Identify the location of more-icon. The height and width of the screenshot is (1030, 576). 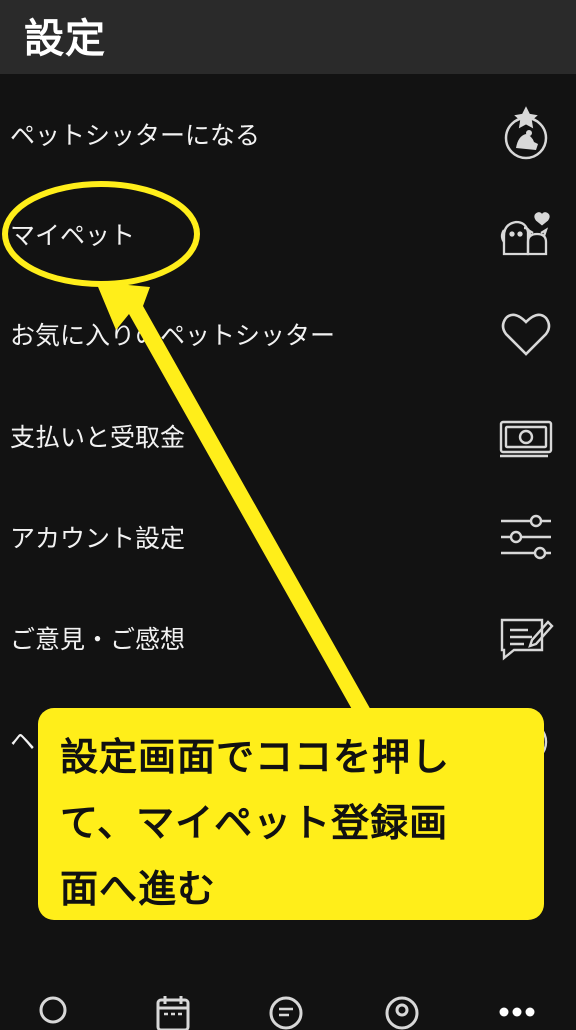
(517, 1012).